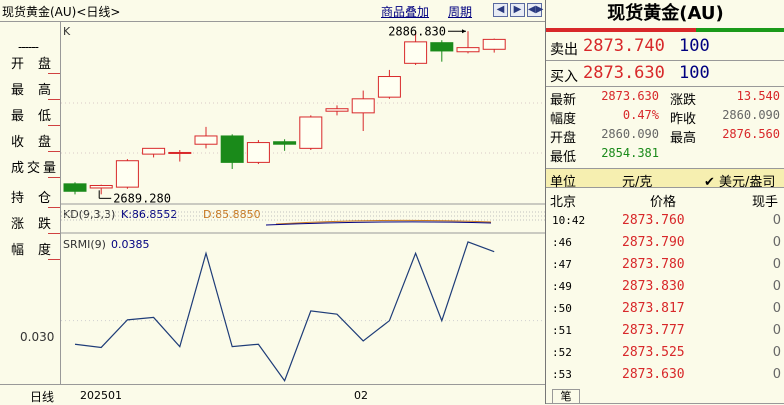  Describe the element at coordinates (38, 143) in the screenshot. I see `label-close: 收盘` at that location.